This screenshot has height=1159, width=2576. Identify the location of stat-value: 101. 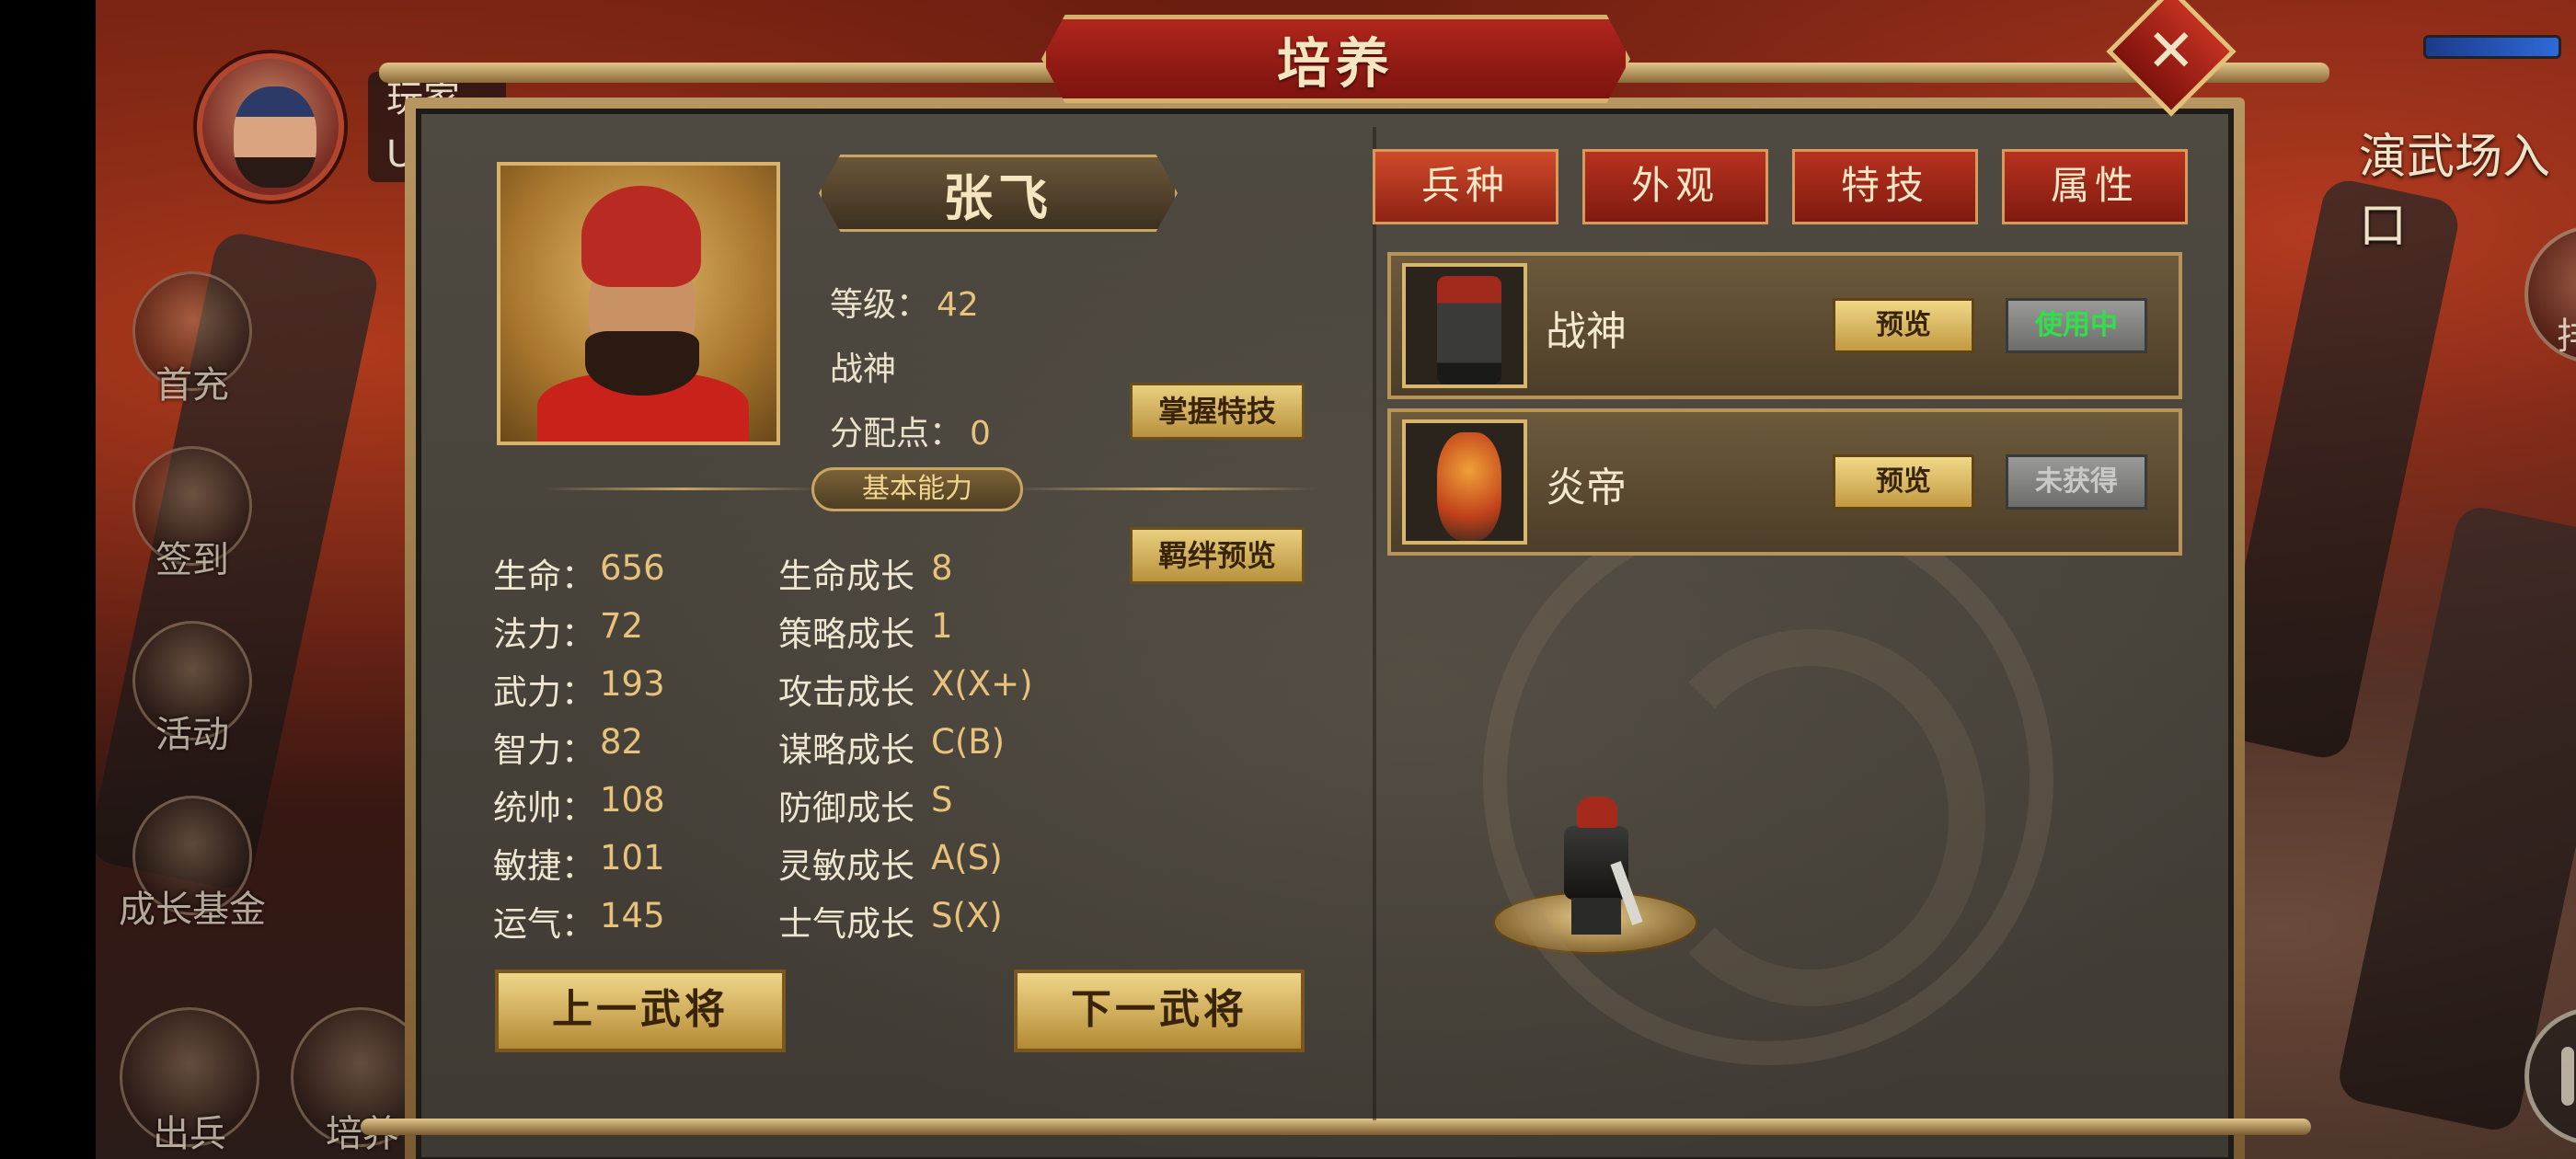
(632, 858).